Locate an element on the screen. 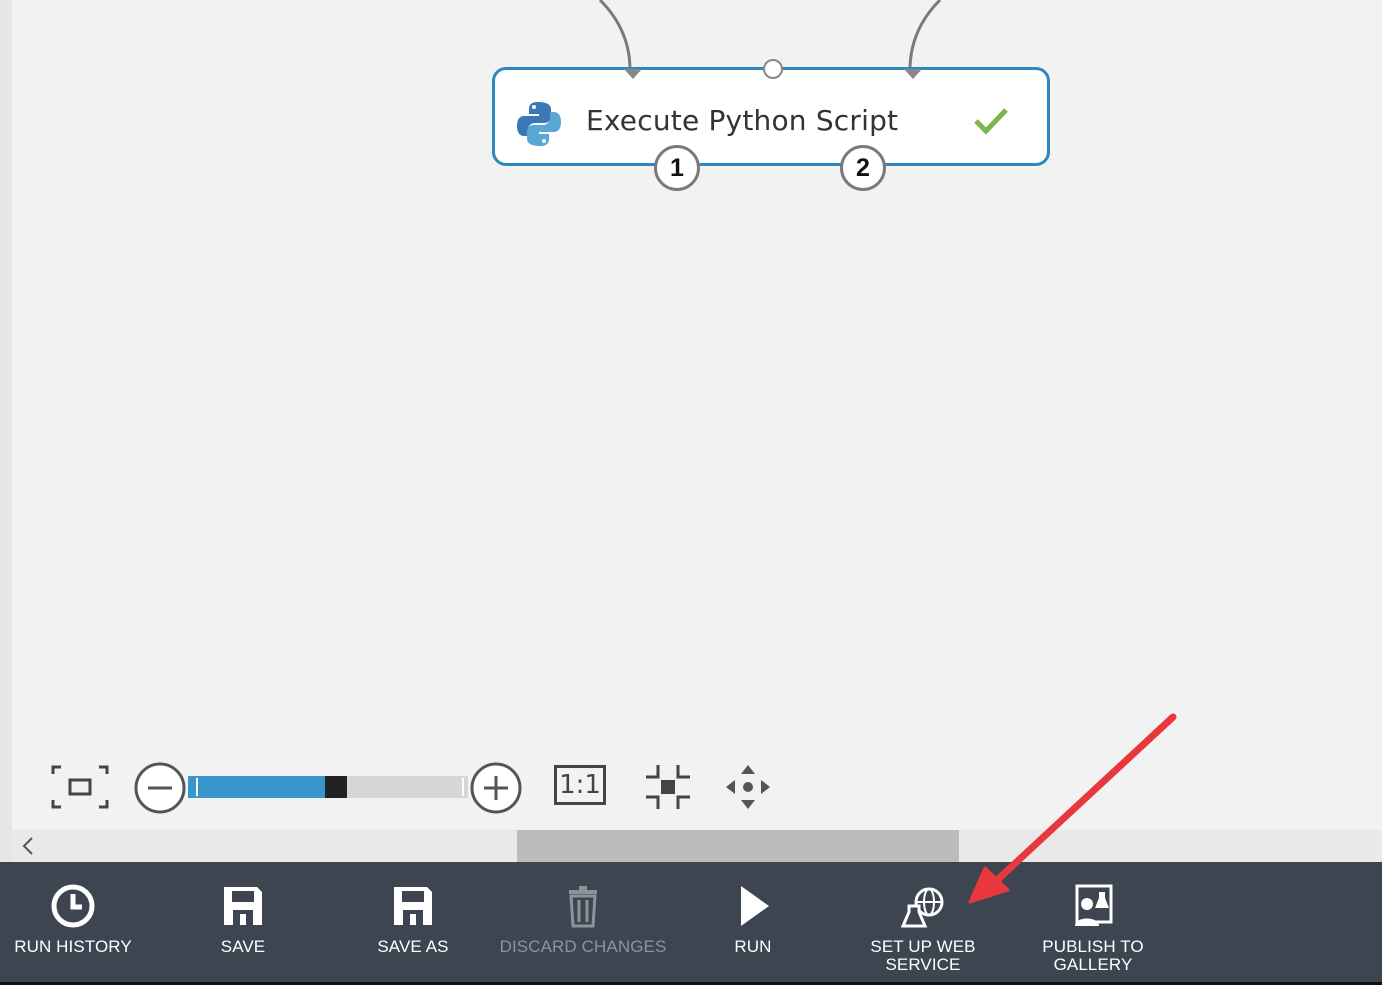 This screenshot has width=1382, height=985. output-port-2: 2 is located at coordinates (863, 168).